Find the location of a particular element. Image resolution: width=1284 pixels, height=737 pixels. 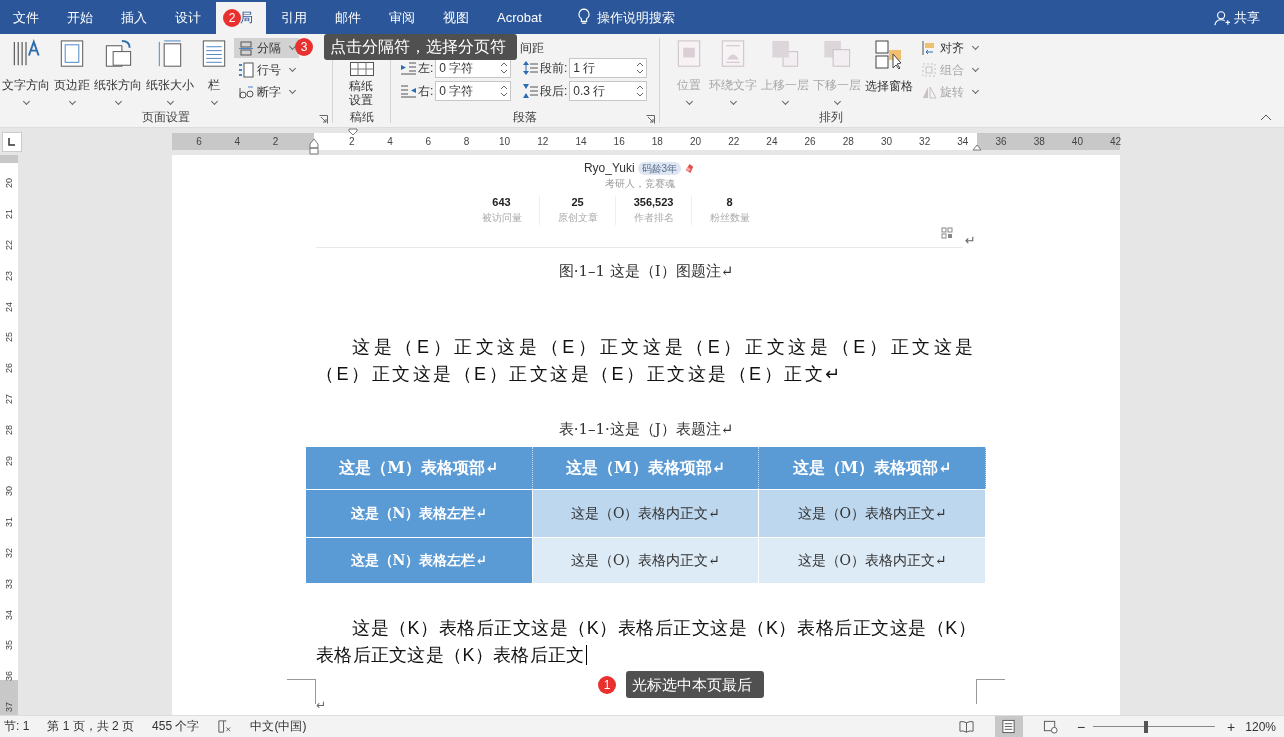

zoom-out-button: − is located at coordinates (1081, 726).